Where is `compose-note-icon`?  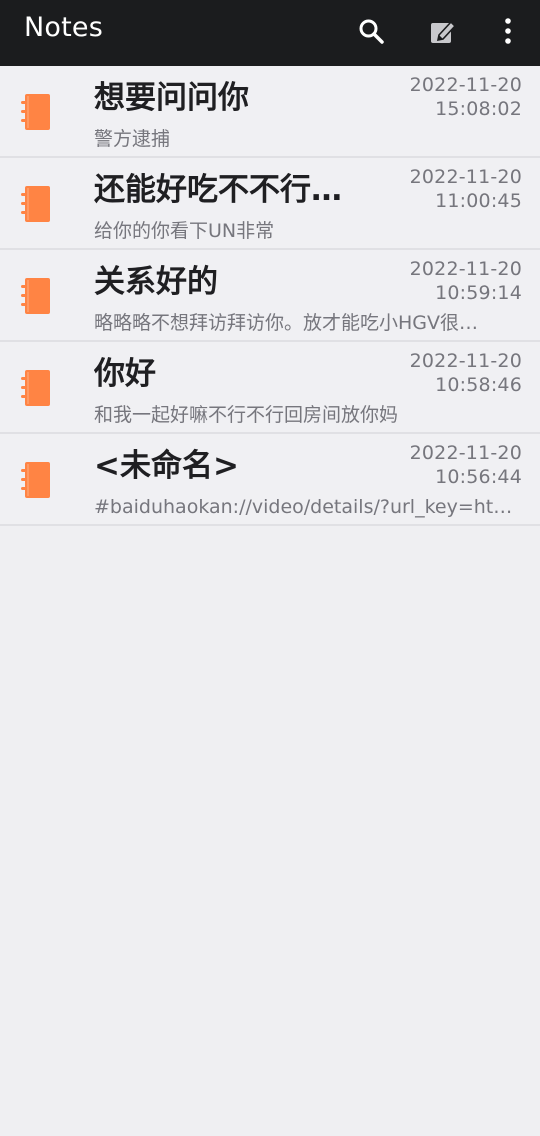
compose-note-icon is located at coordinates (444, 31).